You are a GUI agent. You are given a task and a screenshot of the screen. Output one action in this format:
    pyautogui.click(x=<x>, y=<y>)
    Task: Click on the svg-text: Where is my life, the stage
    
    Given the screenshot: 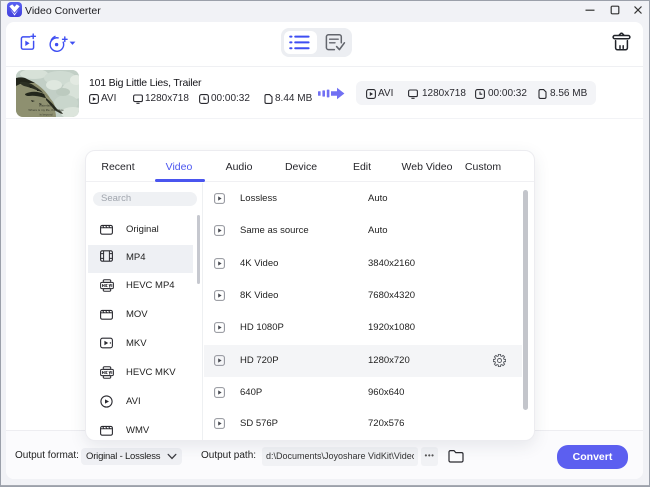 What is the action you would take?
    pyautogui.click(x=46, y=110)
    